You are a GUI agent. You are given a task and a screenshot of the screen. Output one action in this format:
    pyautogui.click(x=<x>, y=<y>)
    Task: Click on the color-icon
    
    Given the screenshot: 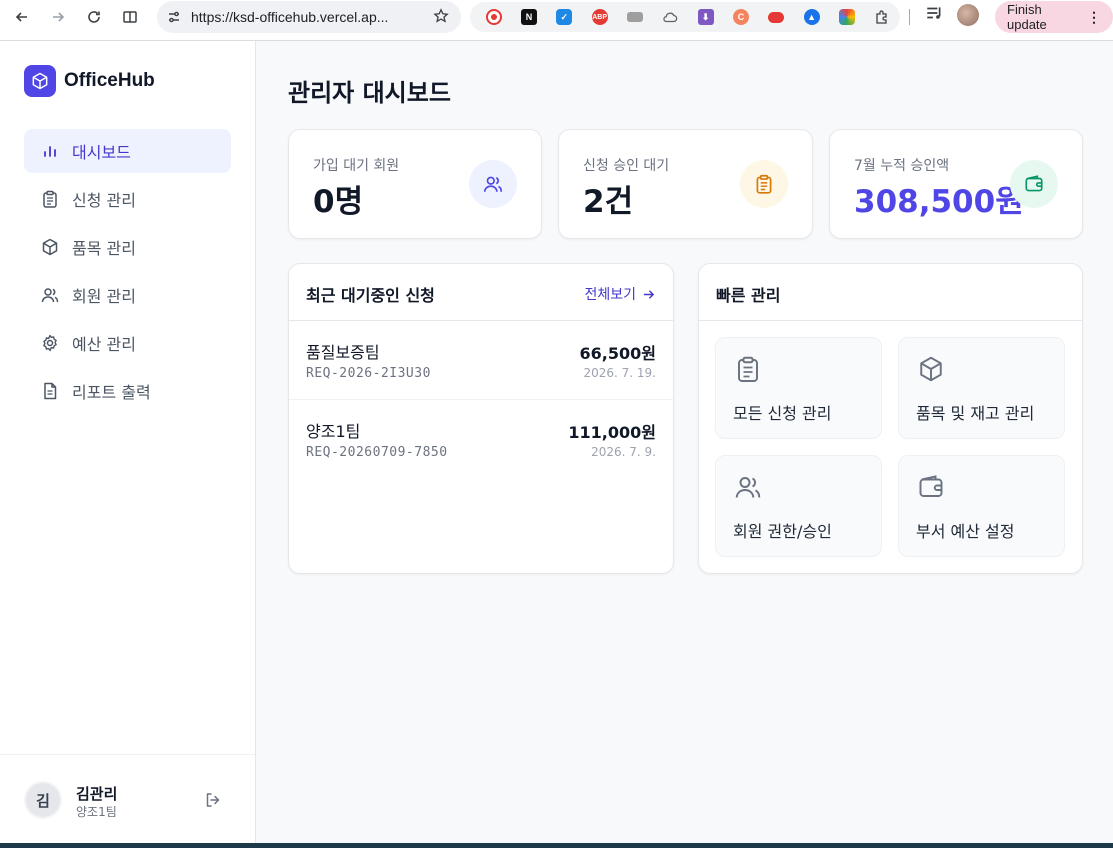 What is the action you would take?
    pyautogui.click(x=846, y=17)
    